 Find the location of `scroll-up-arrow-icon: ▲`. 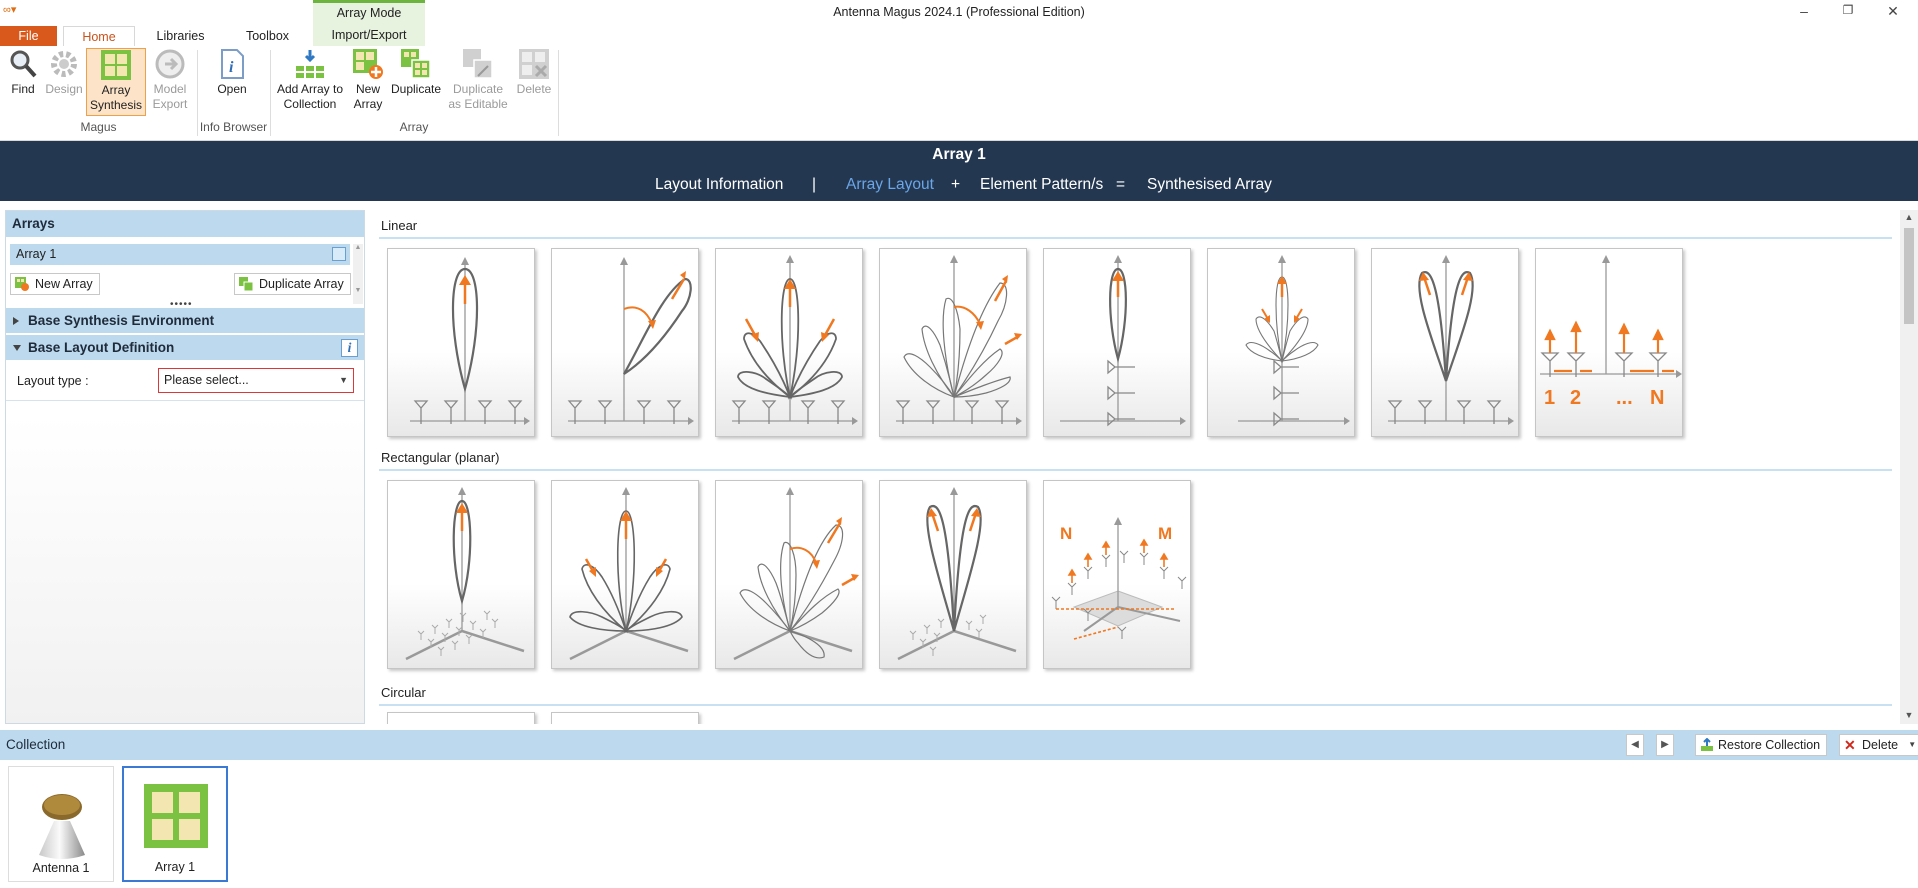

scroll-up-arrow-icon: ▲ is located at coordinates (1909, 217).